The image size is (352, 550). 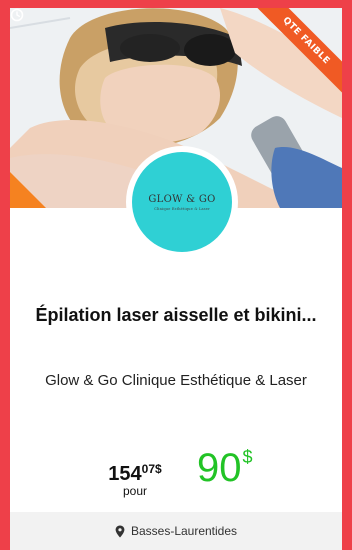 I want to click on merchant-logo: GLOW & GO Clinique Esthétique & Laser, so click(x=182, y=202).